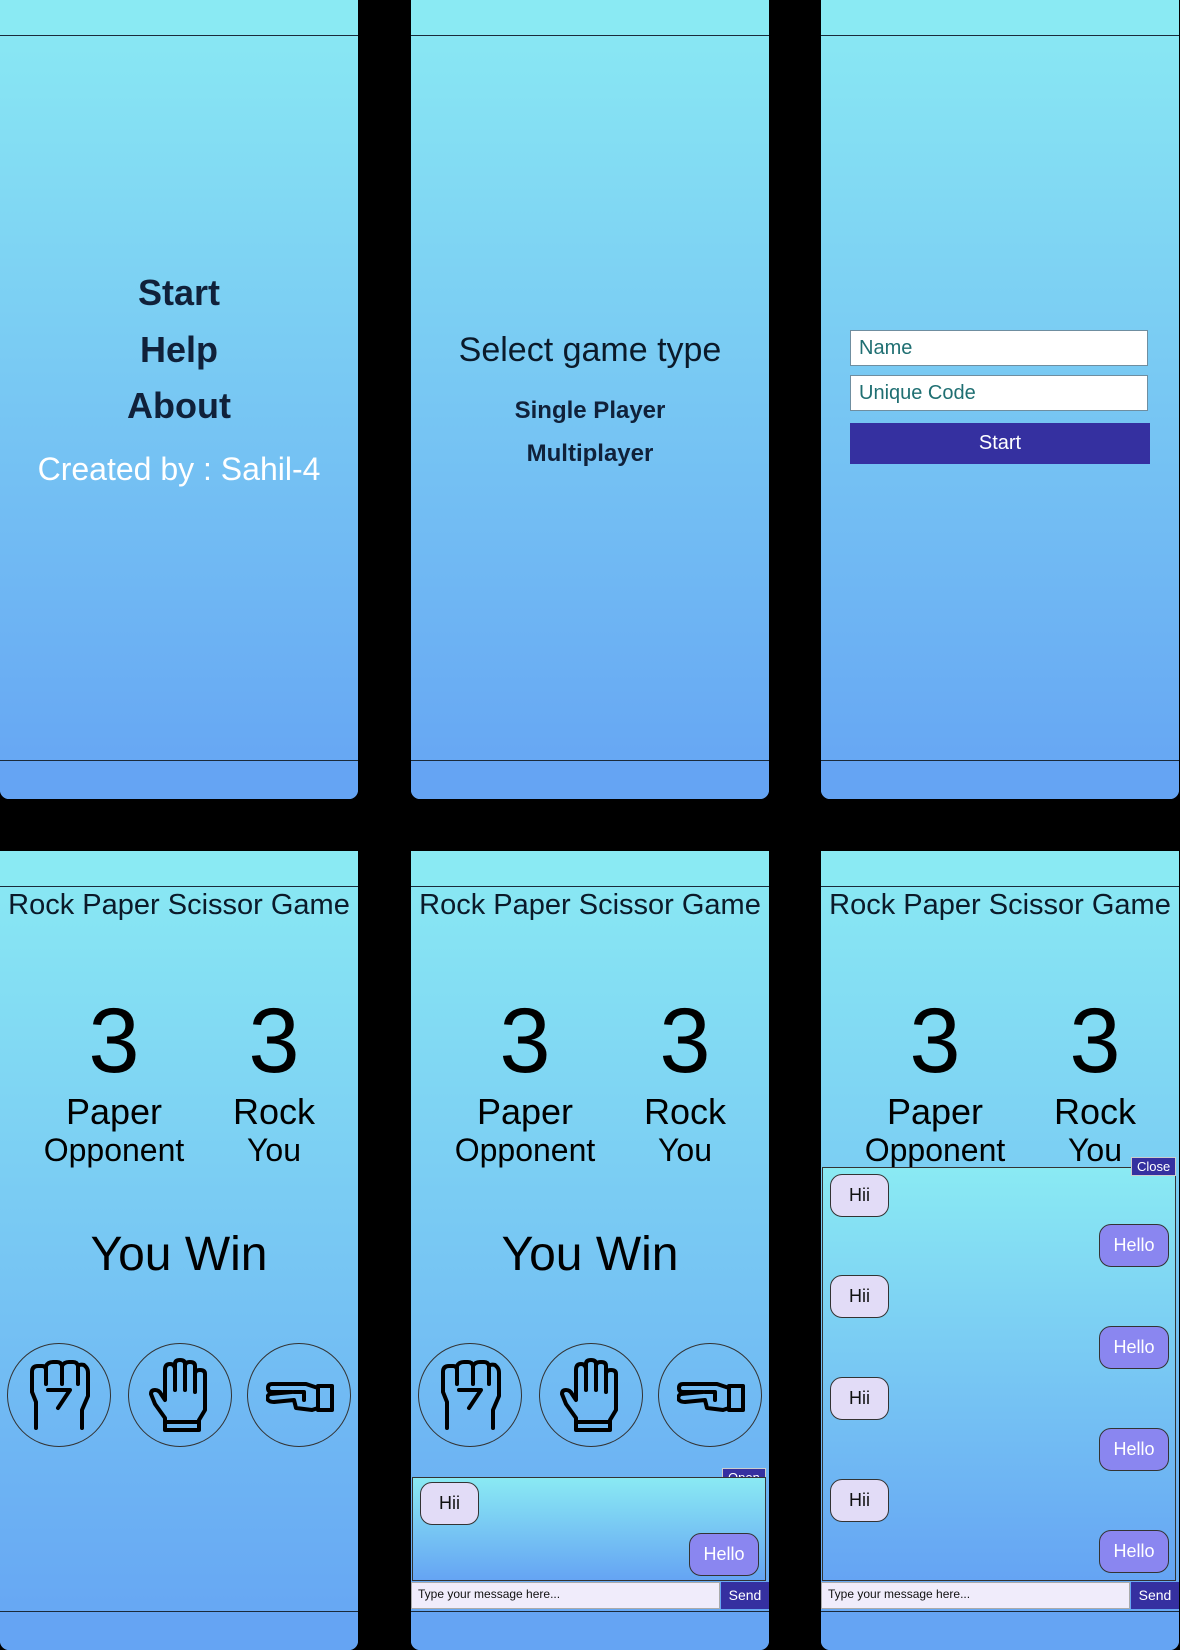  What do you see at coordinates (590, 454) in the screenshot?
I see `multiplayer-option: Multiplayer` at bounding box center [590, 454].